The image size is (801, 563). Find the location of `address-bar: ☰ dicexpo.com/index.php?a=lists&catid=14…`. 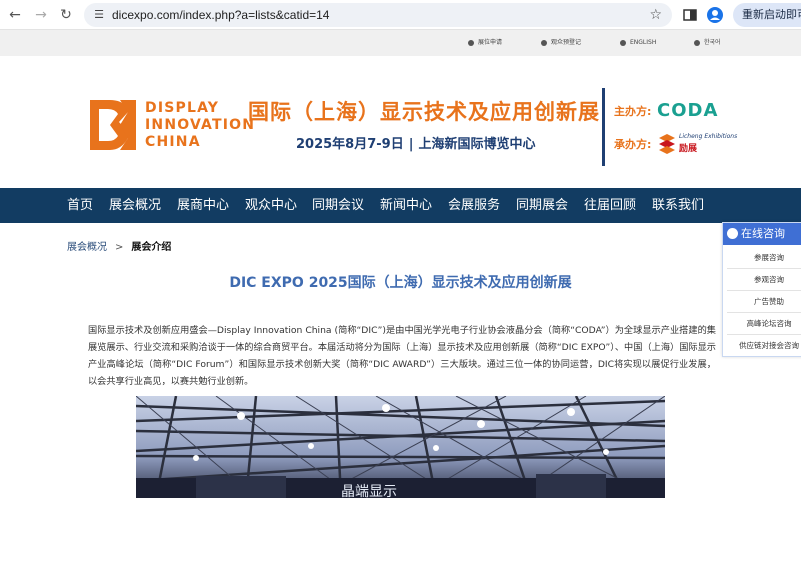

address-bar: ☰ dicexpo.com/index.php?a=lists&catid=14… is located at coordinates (378, 15).